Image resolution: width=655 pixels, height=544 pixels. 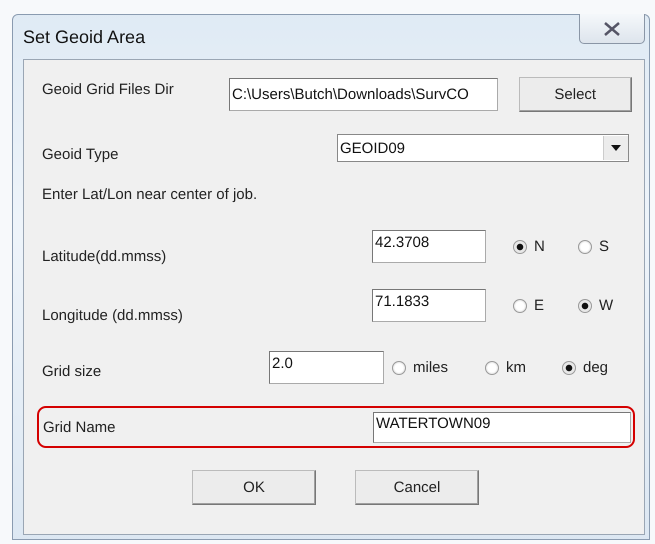 I want to click on grid-name-field: WATERTOWN09, so click(x=502, y=427).